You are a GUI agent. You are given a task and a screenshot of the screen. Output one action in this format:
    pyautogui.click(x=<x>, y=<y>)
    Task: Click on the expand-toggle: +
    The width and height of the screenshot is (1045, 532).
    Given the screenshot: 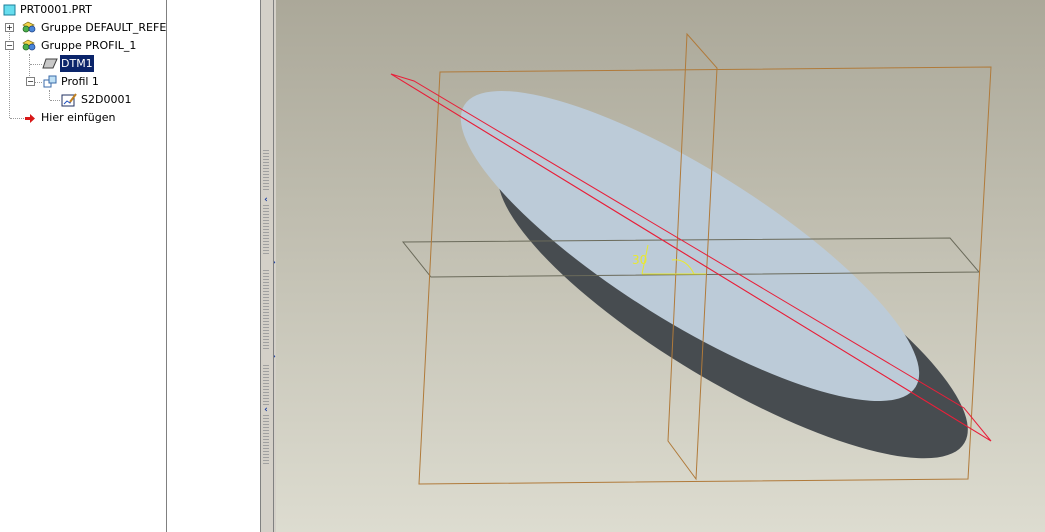 What is the action you would take?
    pyautogui.click(x=9, y=27)
    